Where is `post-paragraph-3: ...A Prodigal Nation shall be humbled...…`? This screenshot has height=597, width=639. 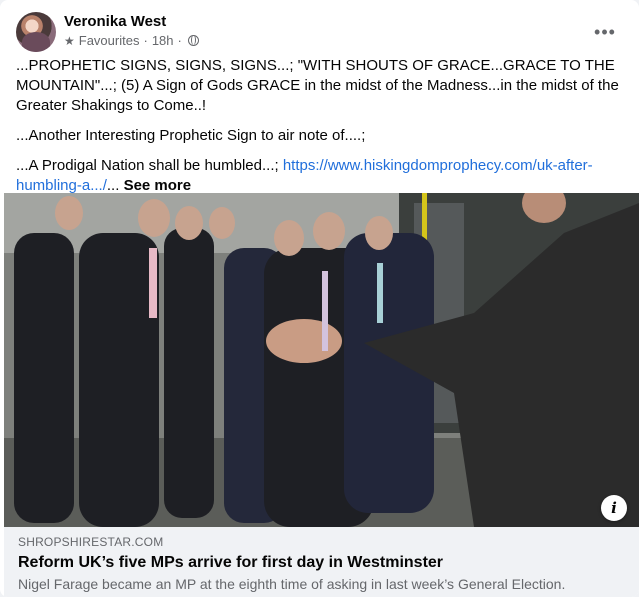
post-paragraph-3: ...A Prodigal Nation shall be humbled...… is located at coordinates (320, 176).